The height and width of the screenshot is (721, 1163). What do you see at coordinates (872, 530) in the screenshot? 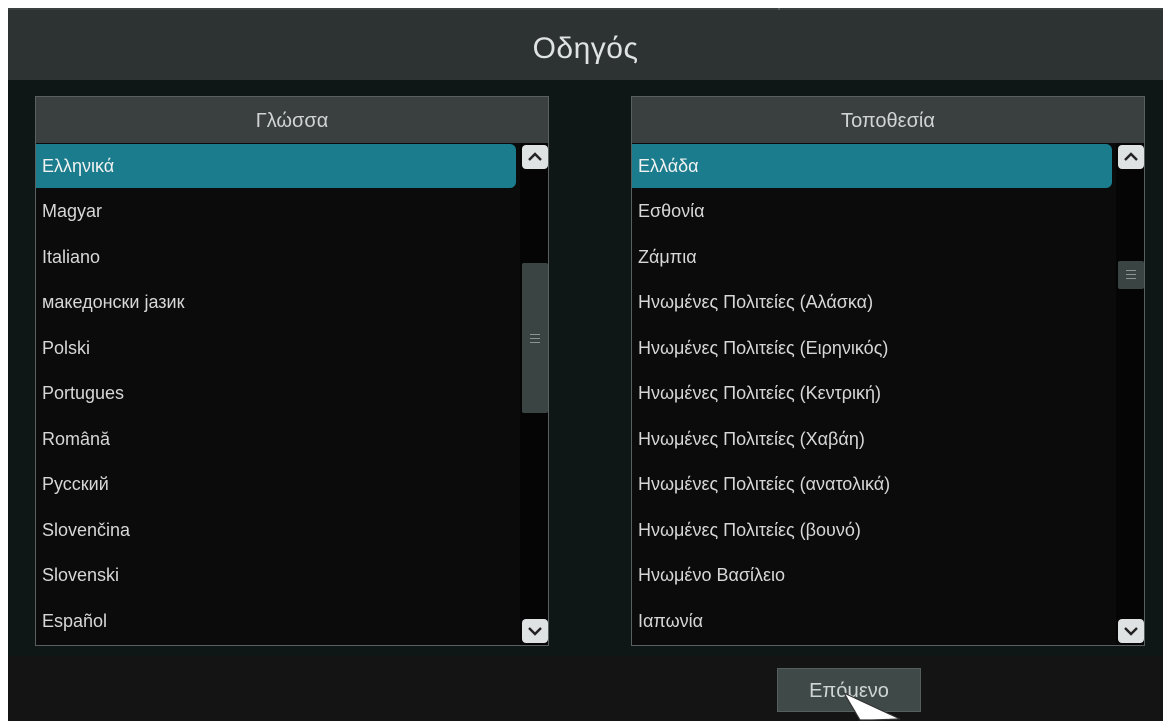
I see `location-item: Ηνωμένες Πολιτείες (βουνό)` at bounding box center [872, 530].